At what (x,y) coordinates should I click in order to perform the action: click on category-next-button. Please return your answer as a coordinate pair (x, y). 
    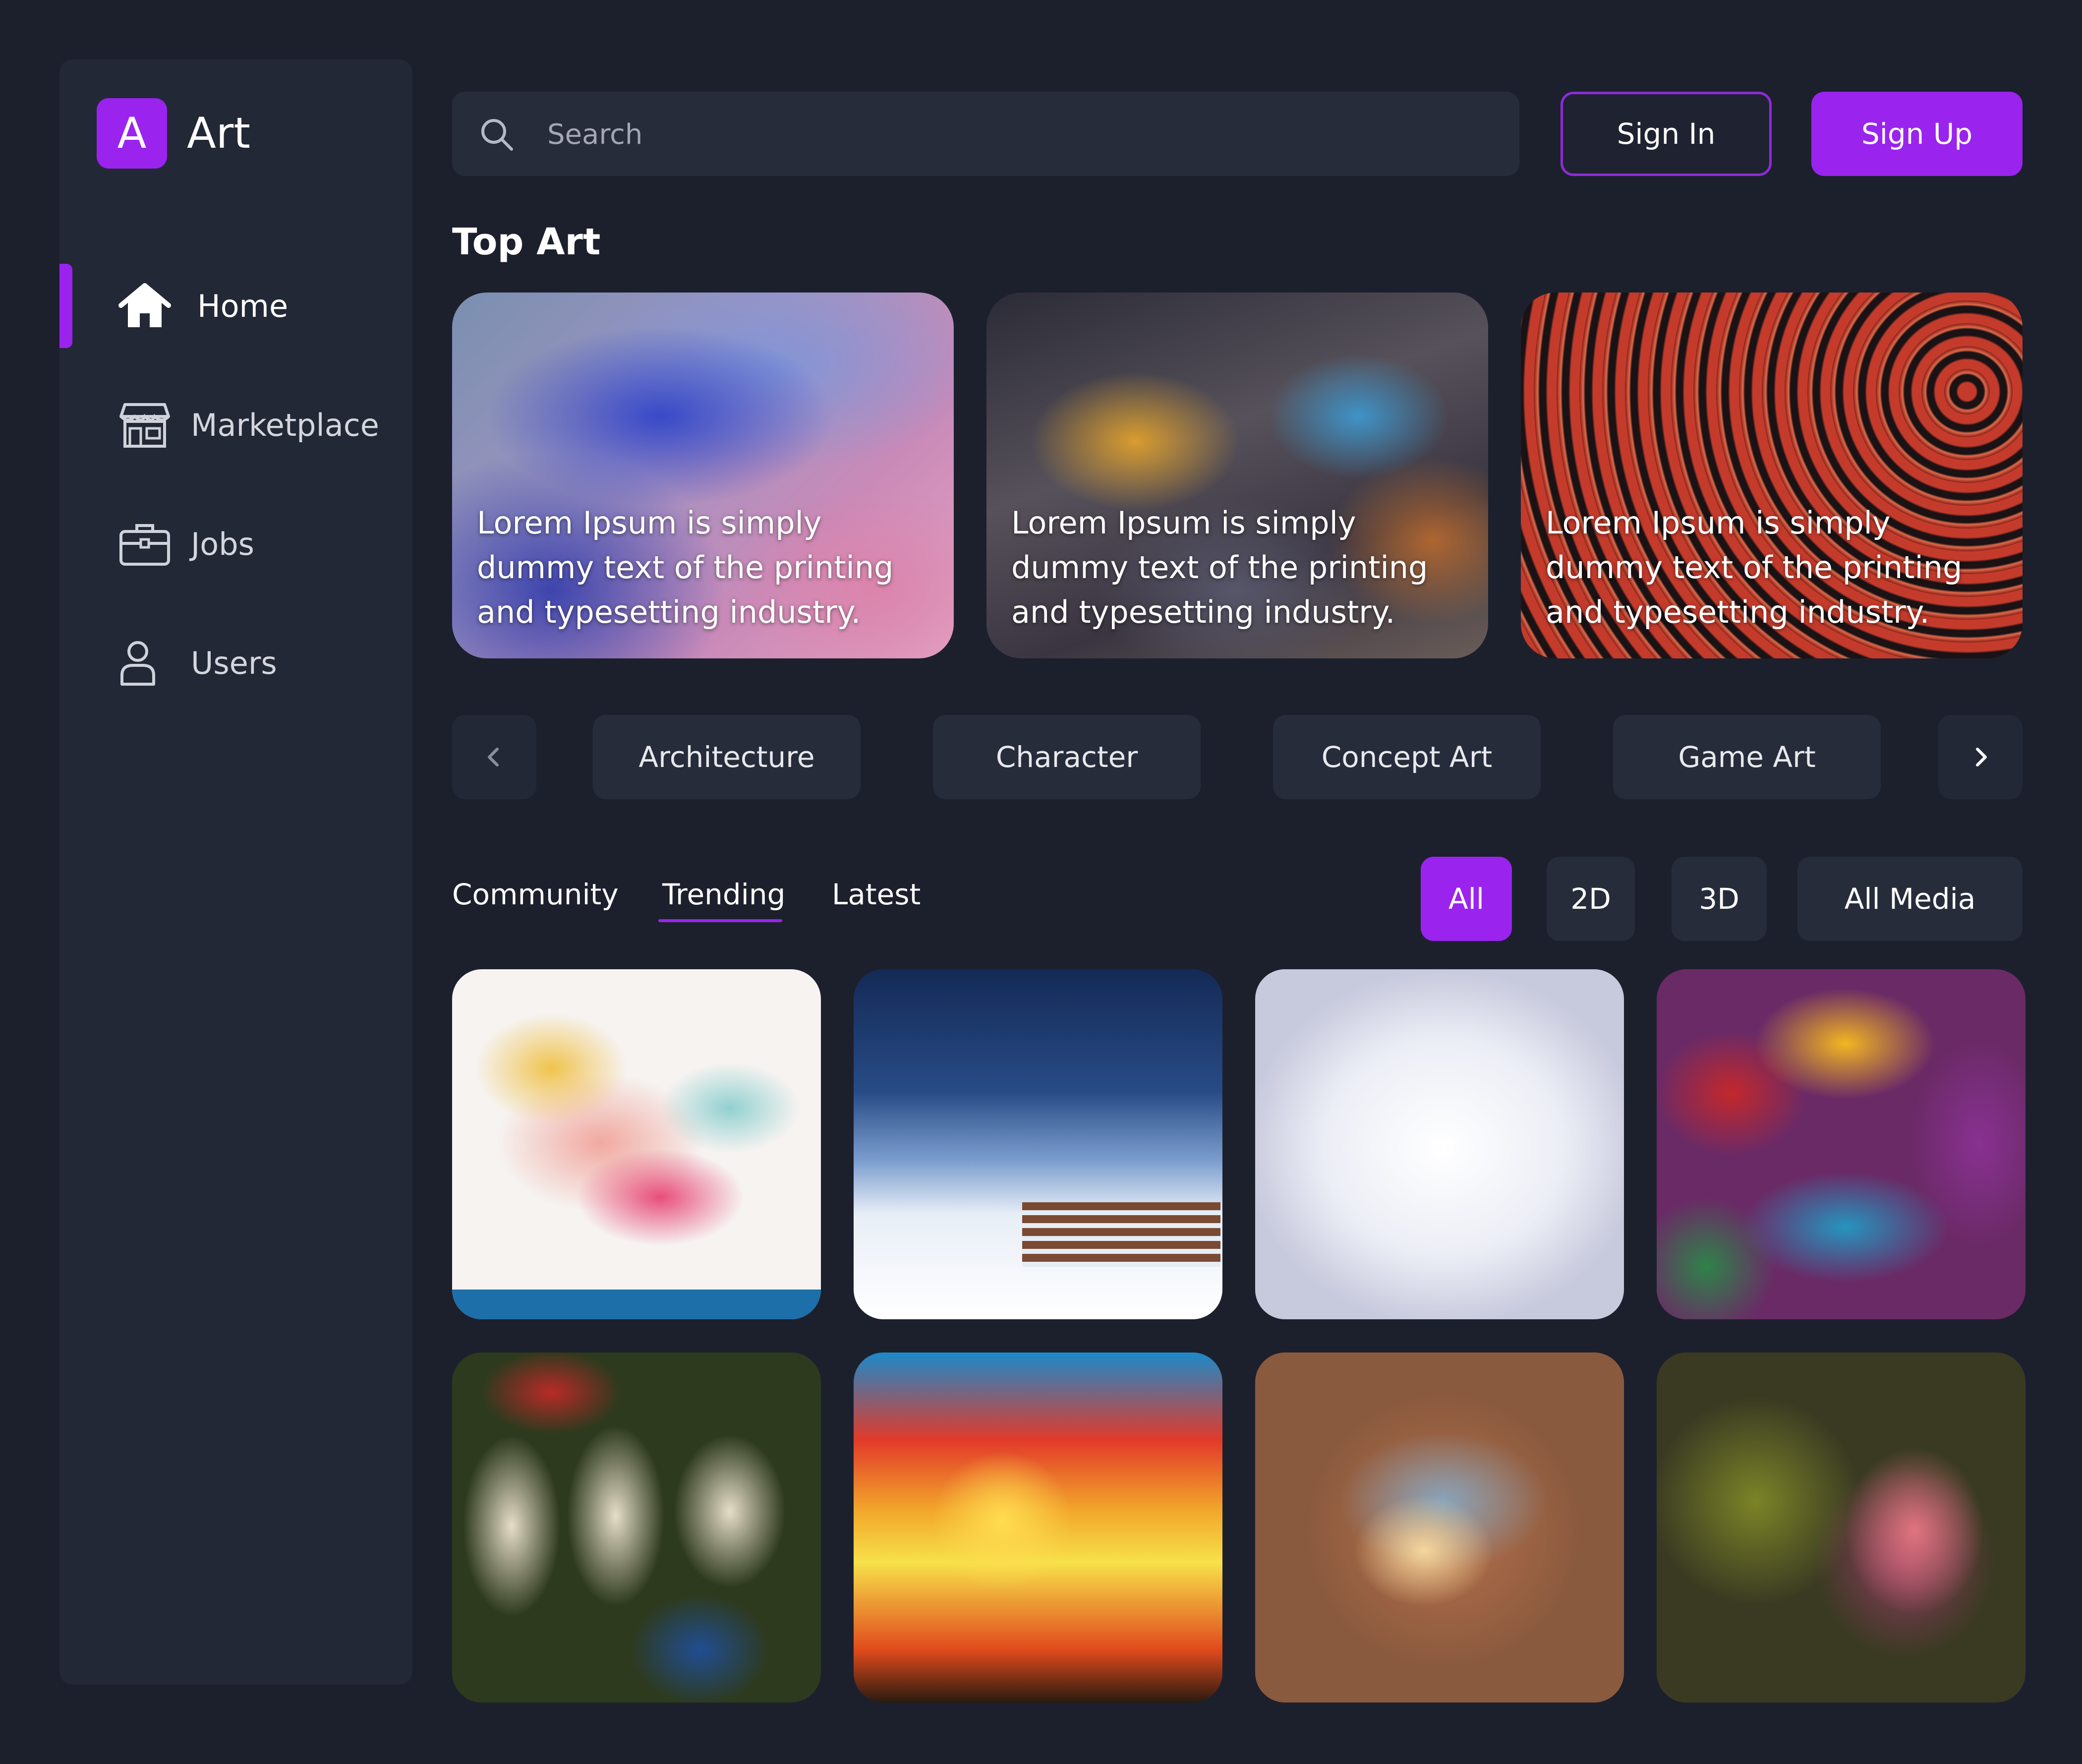
    Looking at the image, I should click on (1980, 757).